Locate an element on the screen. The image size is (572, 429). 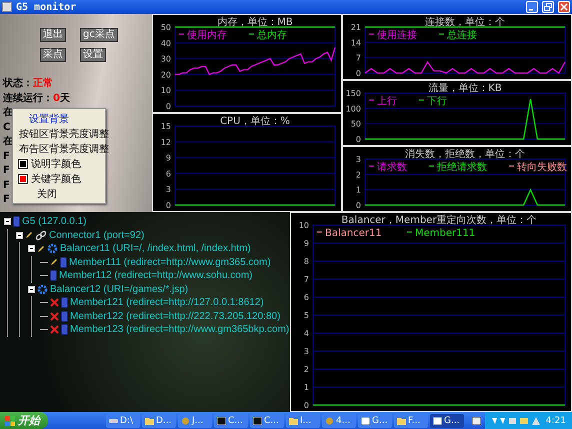
legend-label: 下行 is located at coordinates (437, 101).